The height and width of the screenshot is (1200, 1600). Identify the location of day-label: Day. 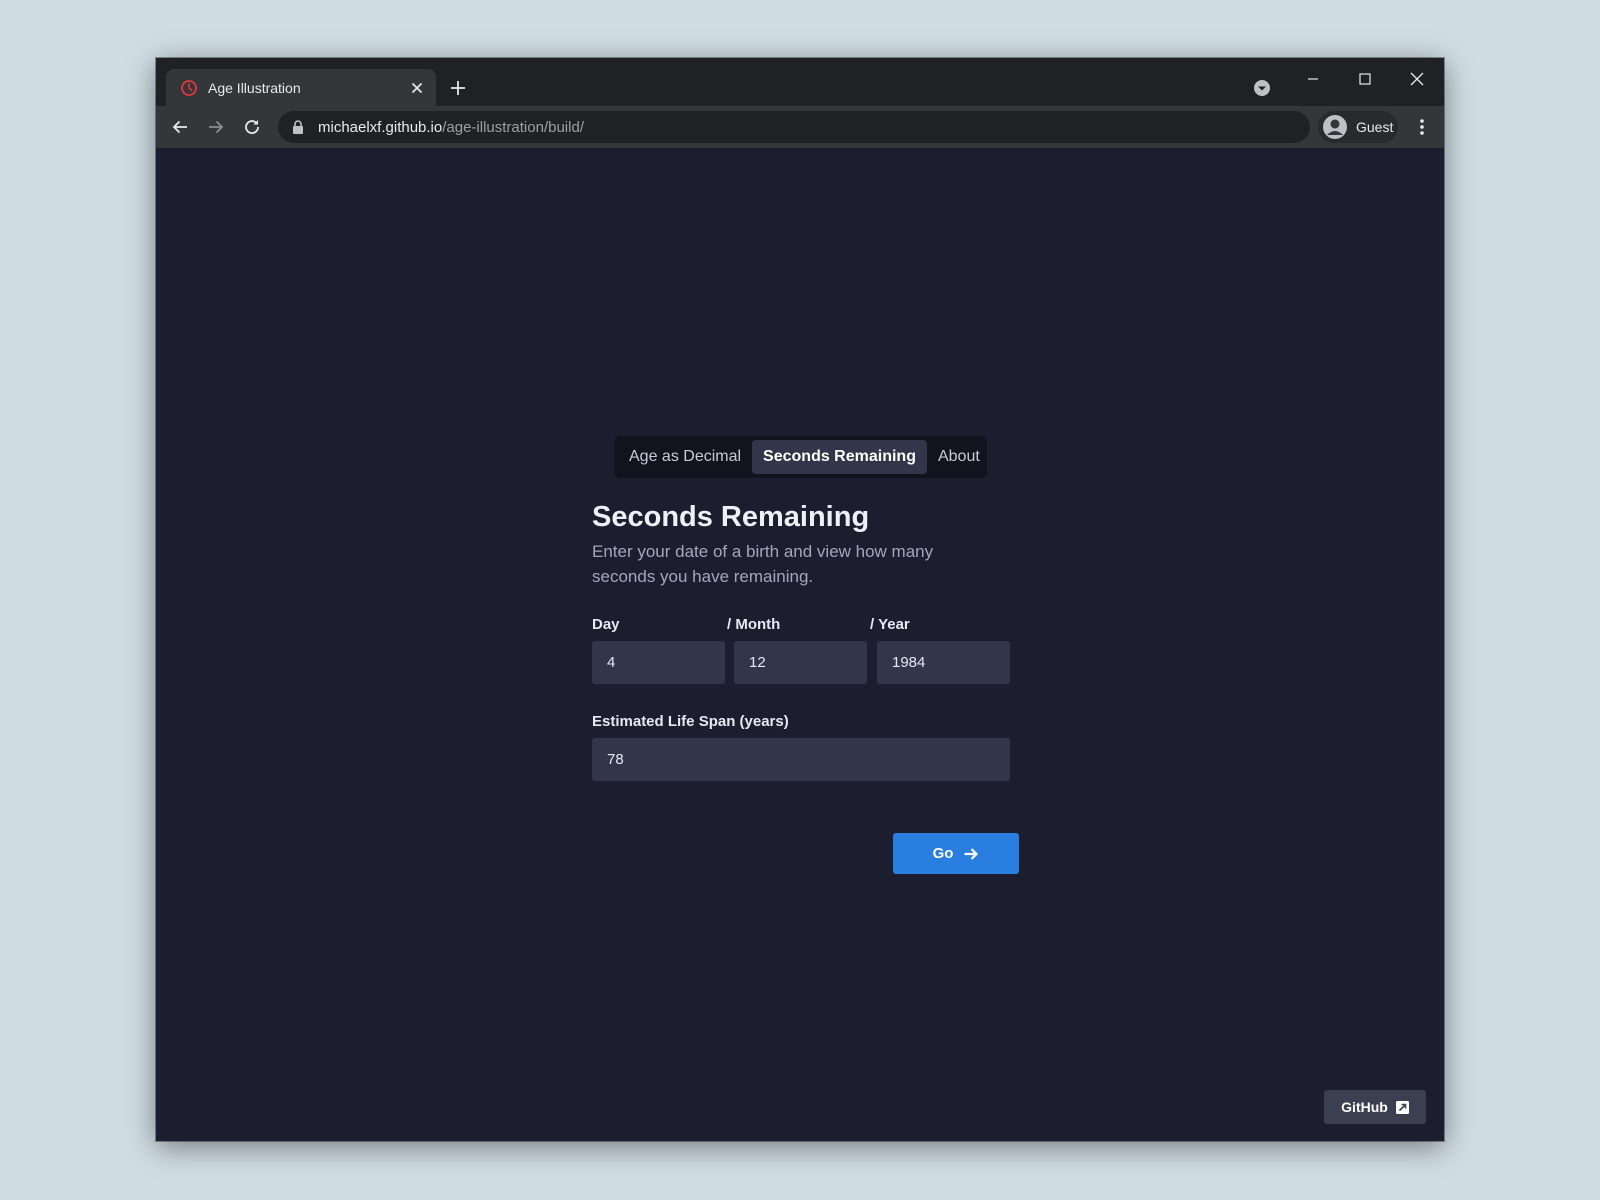
(606, 624).